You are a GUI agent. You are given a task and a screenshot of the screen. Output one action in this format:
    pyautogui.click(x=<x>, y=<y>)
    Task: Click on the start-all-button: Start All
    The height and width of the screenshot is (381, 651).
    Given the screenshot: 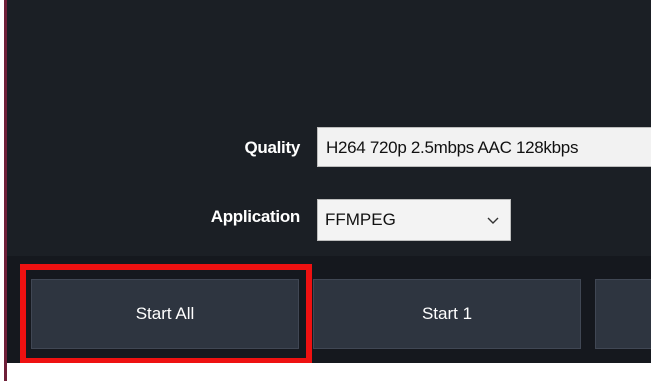 What is the action you would take?
    pyautogui.click(x=165, y=314)
    